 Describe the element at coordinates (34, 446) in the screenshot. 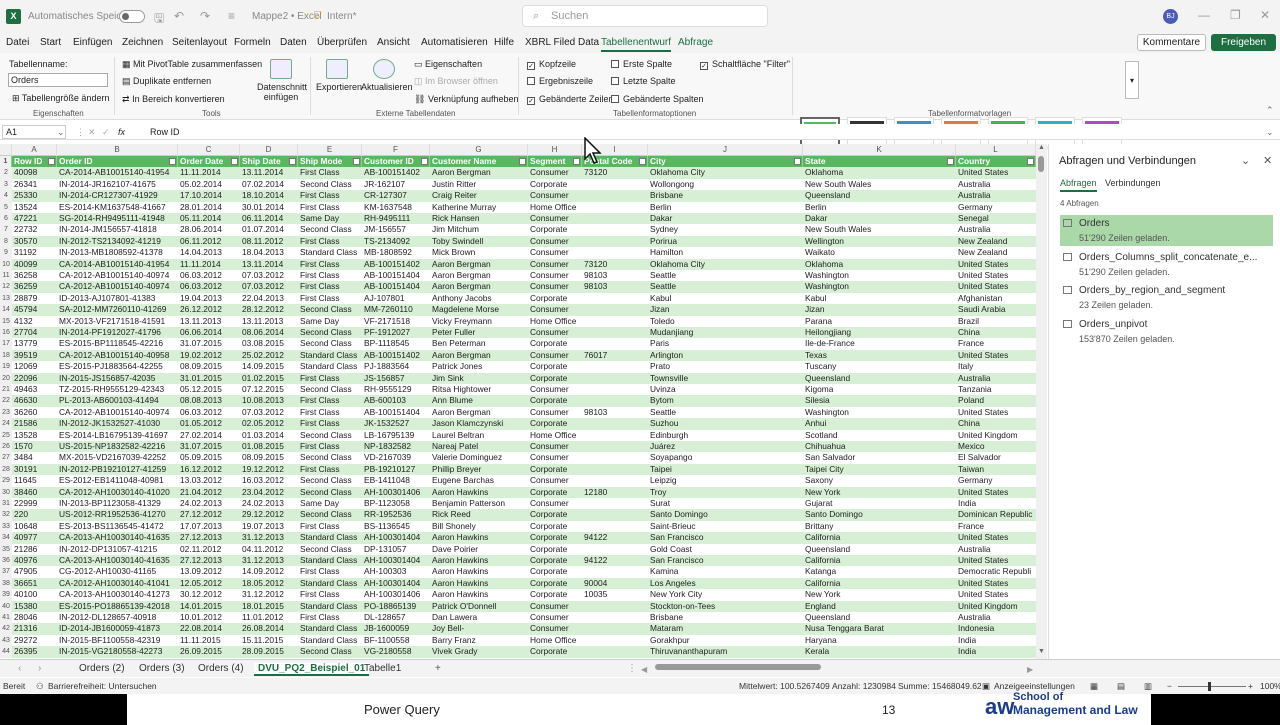

I see `cell: 1570` at that location.